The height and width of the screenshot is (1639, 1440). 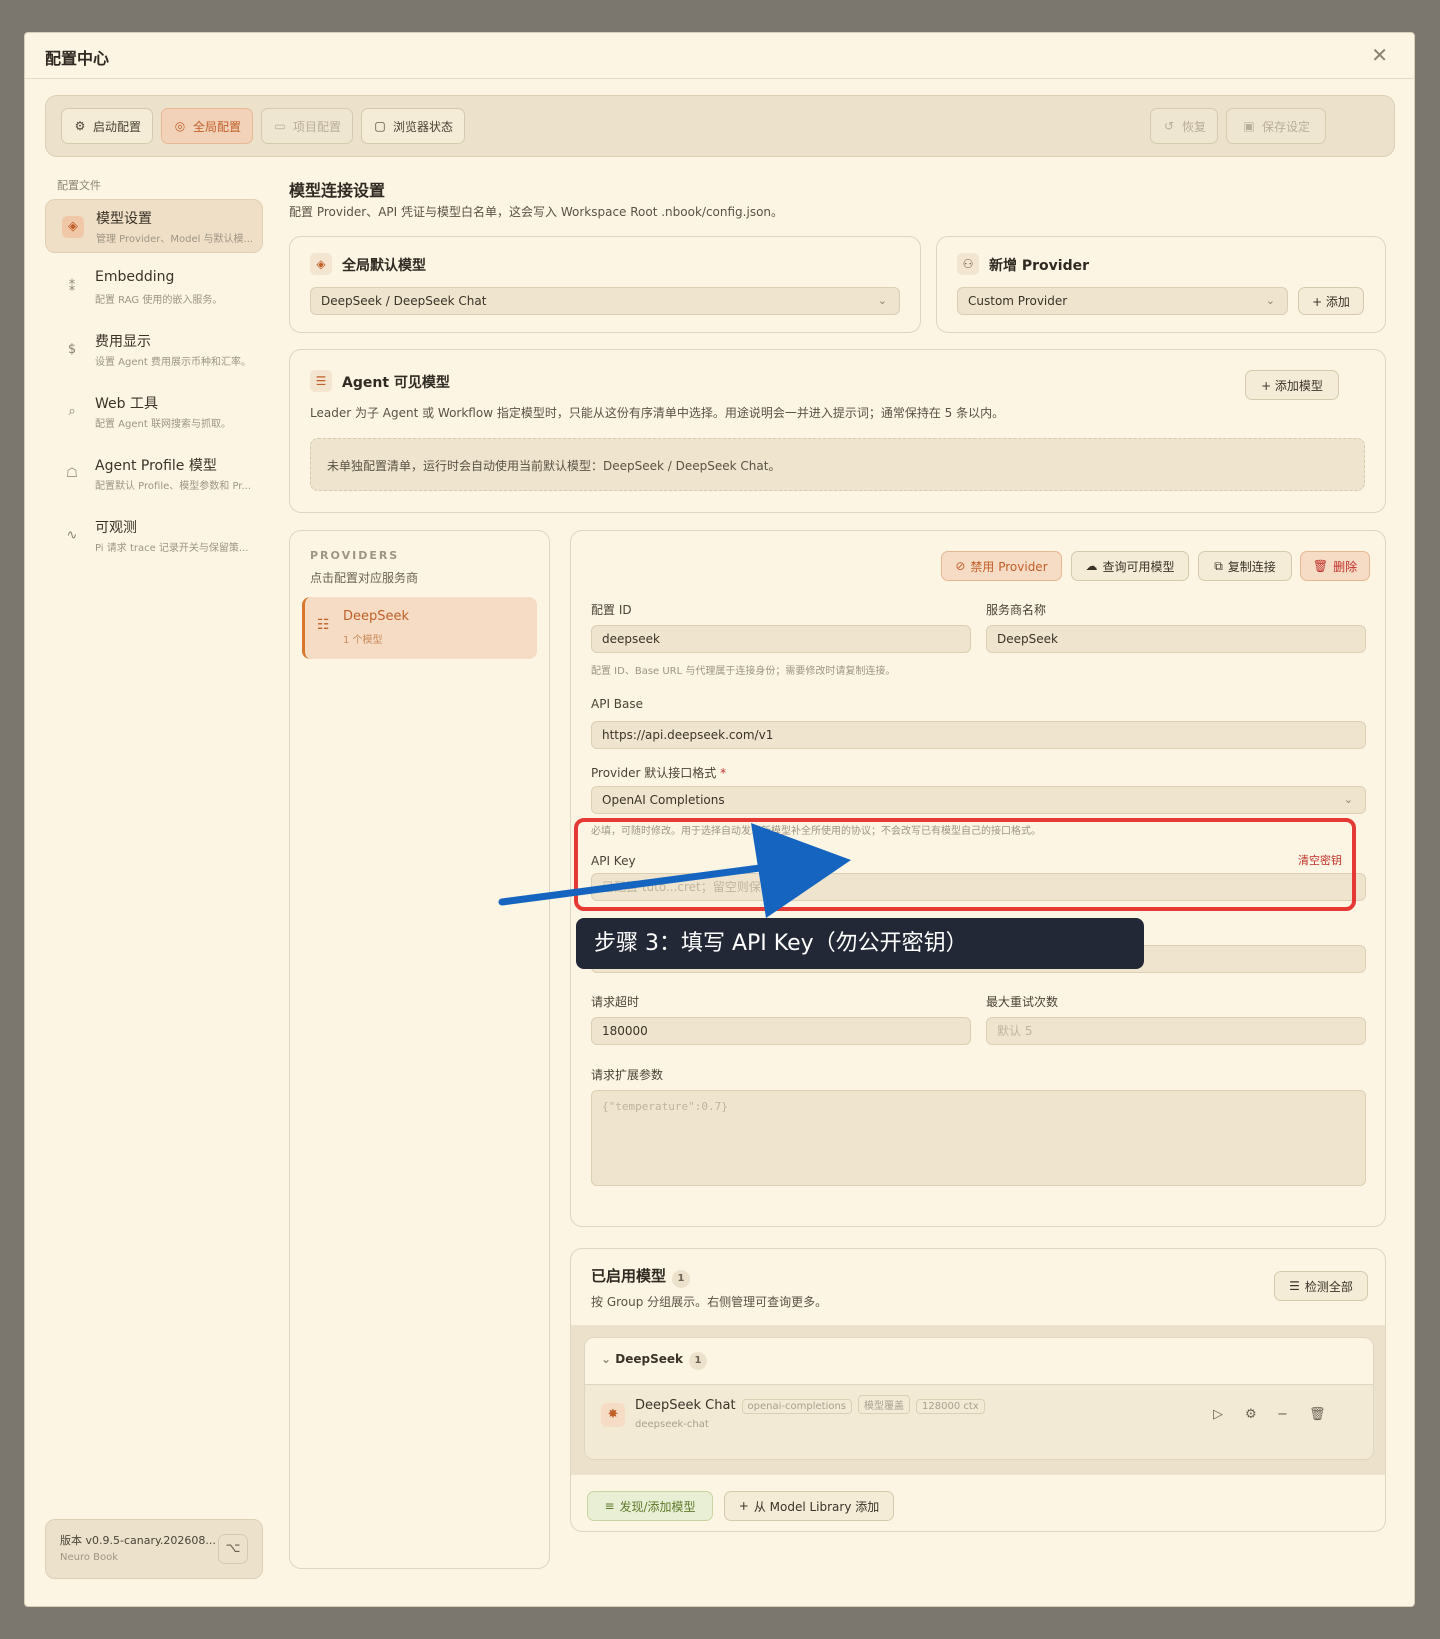 I want to click on annotation-arrow, so click(x=674, y=870).